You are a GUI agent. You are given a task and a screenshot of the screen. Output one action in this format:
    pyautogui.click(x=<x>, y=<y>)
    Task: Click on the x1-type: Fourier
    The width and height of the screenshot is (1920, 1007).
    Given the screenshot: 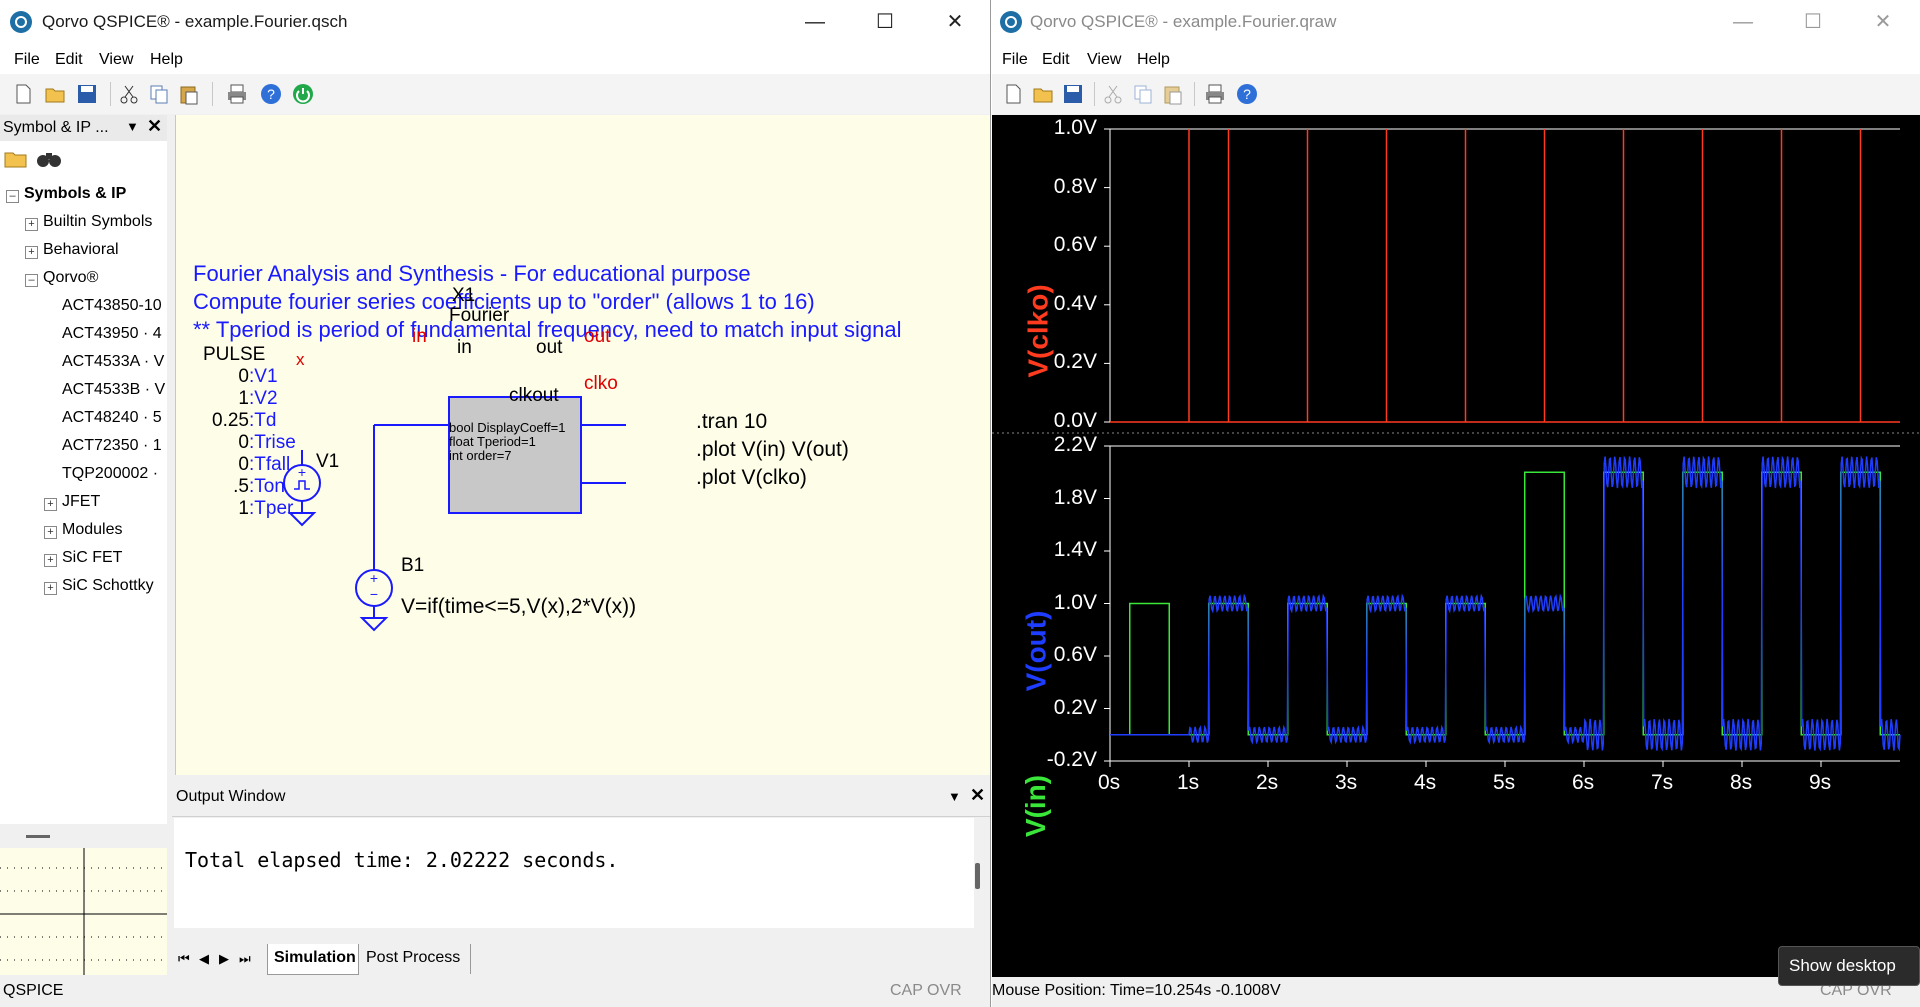 What is the action you would take?
    pyautogui.click(x=479, y=316)
    